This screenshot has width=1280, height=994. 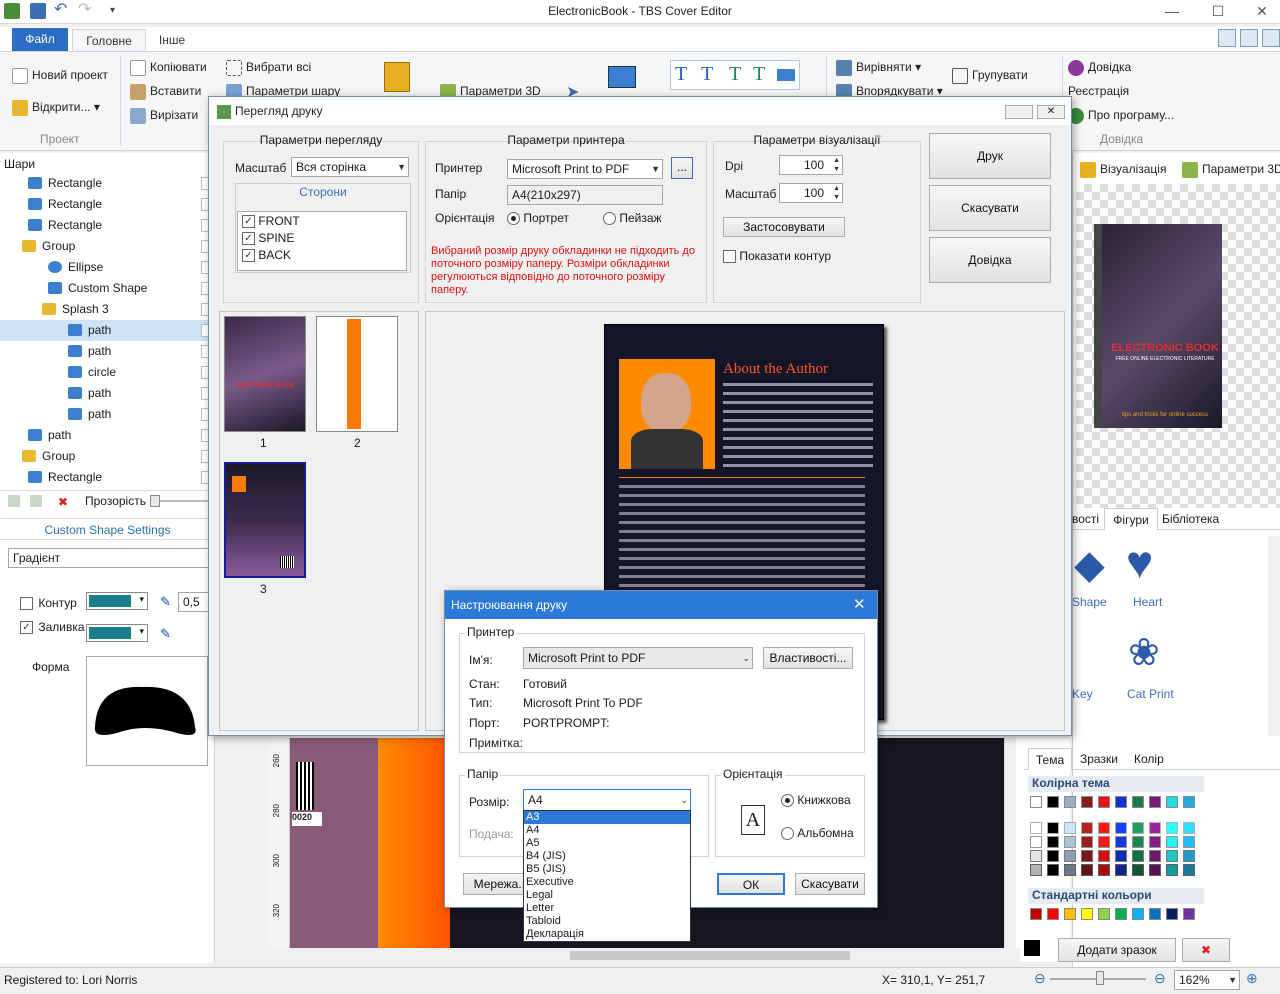 What do you see at coordinates (1051, 112) in the screenshot?
I see `preview-close-button: ✕` at bounding box center [1051, 112].